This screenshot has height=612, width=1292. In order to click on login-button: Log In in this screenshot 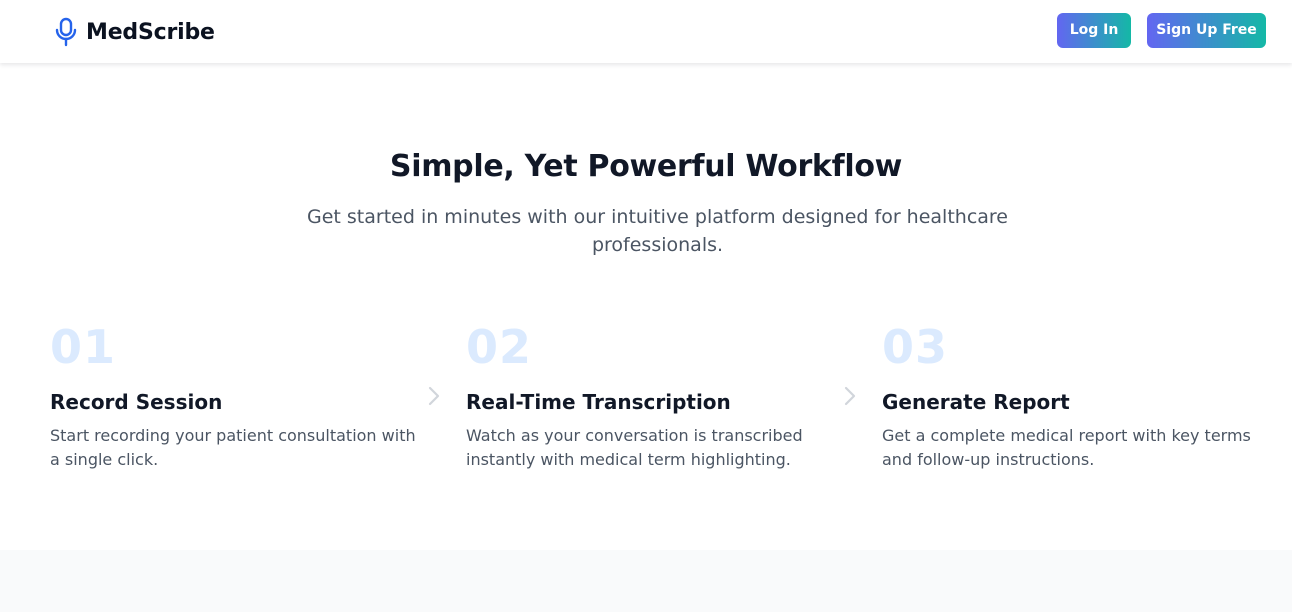, I will do `click(1094, 30)`.